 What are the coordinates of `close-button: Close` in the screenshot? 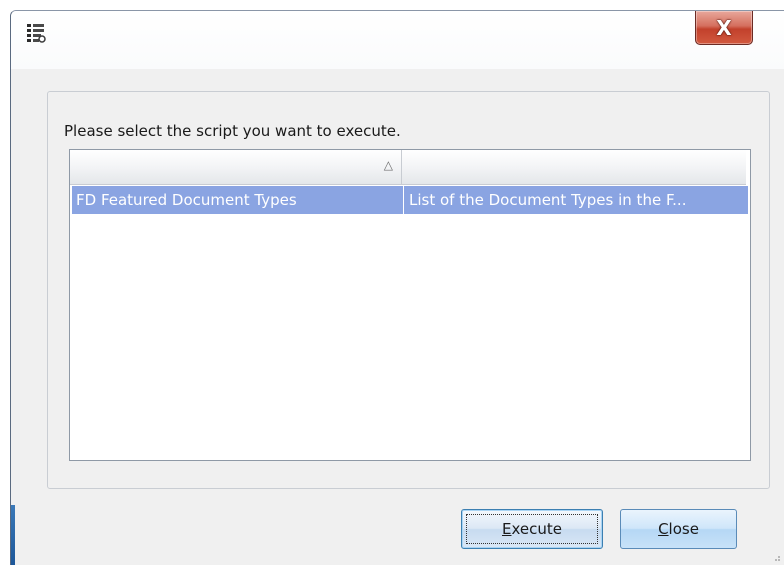 It's located at (678, 529).